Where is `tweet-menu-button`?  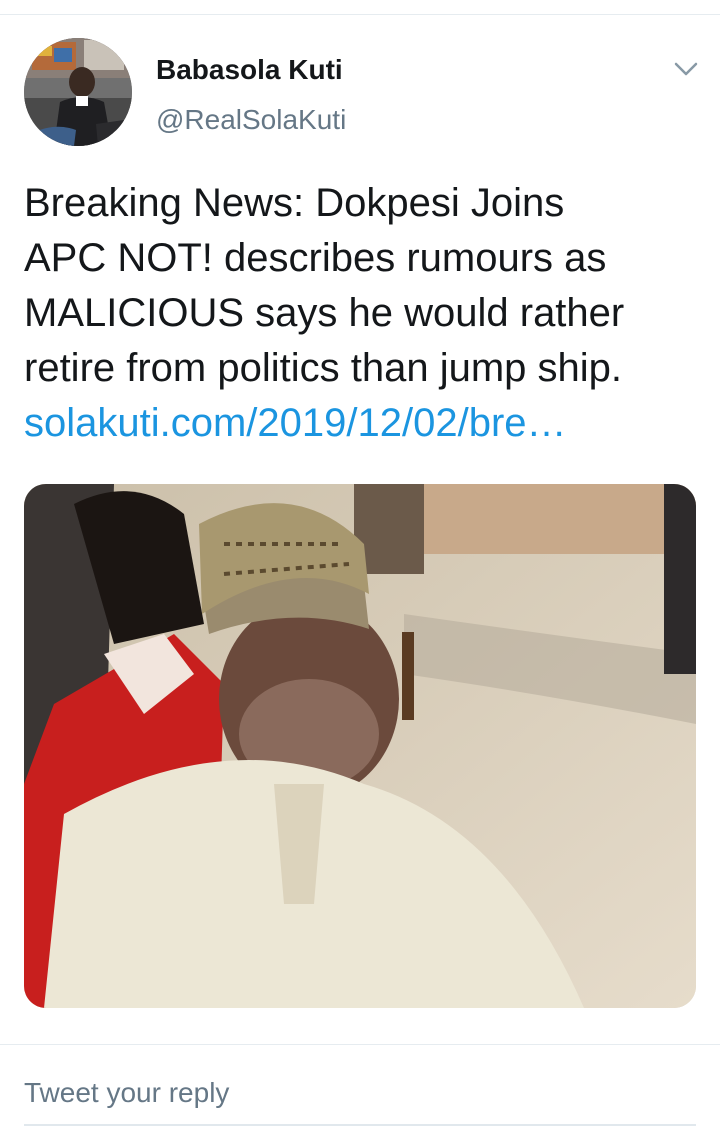
tweet-menu-button is located at coordinates (686, 69).